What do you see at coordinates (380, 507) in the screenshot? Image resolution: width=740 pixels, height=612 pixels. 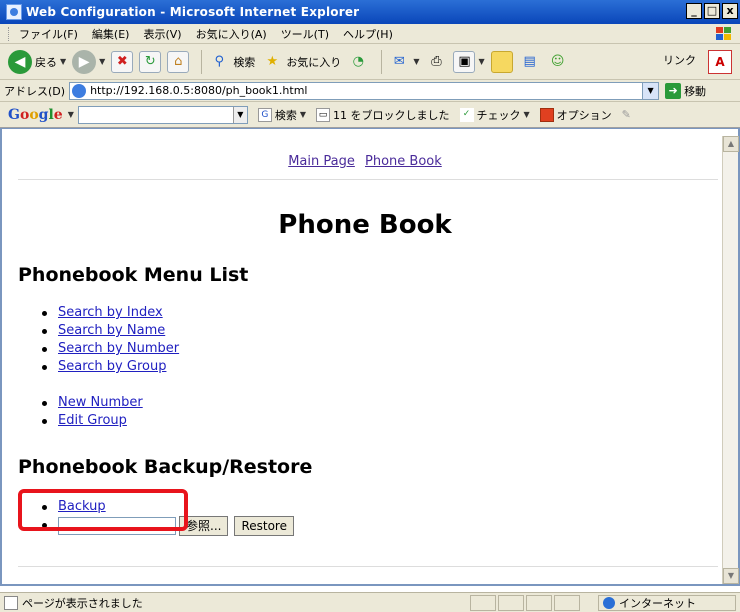 I see `list-item: Backup` at bounding box center [380, 507].